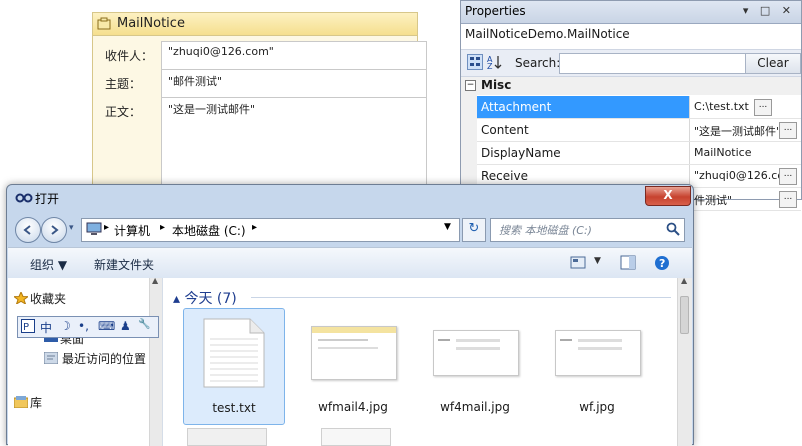 This screenshot has height=446, width=802. I want to click on svg-text: P, so click(26, 327).